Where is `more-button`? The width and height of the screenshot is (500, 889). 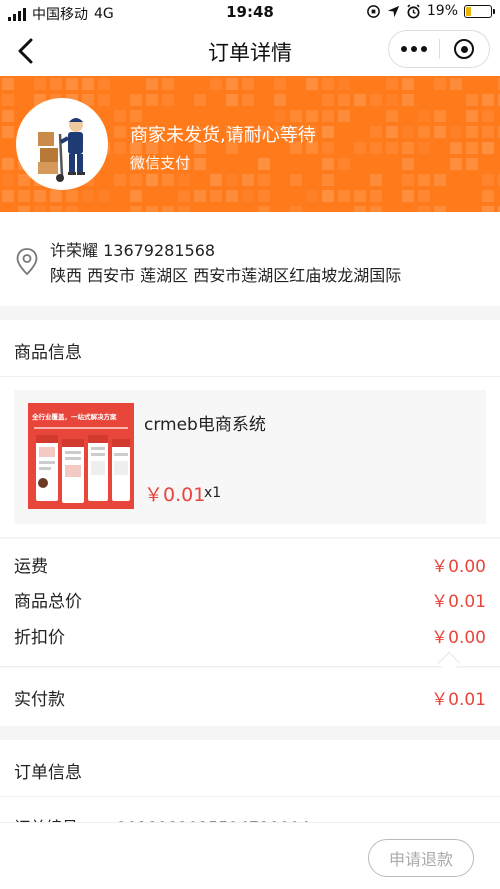
more-button is located at coordinates (414, 49).